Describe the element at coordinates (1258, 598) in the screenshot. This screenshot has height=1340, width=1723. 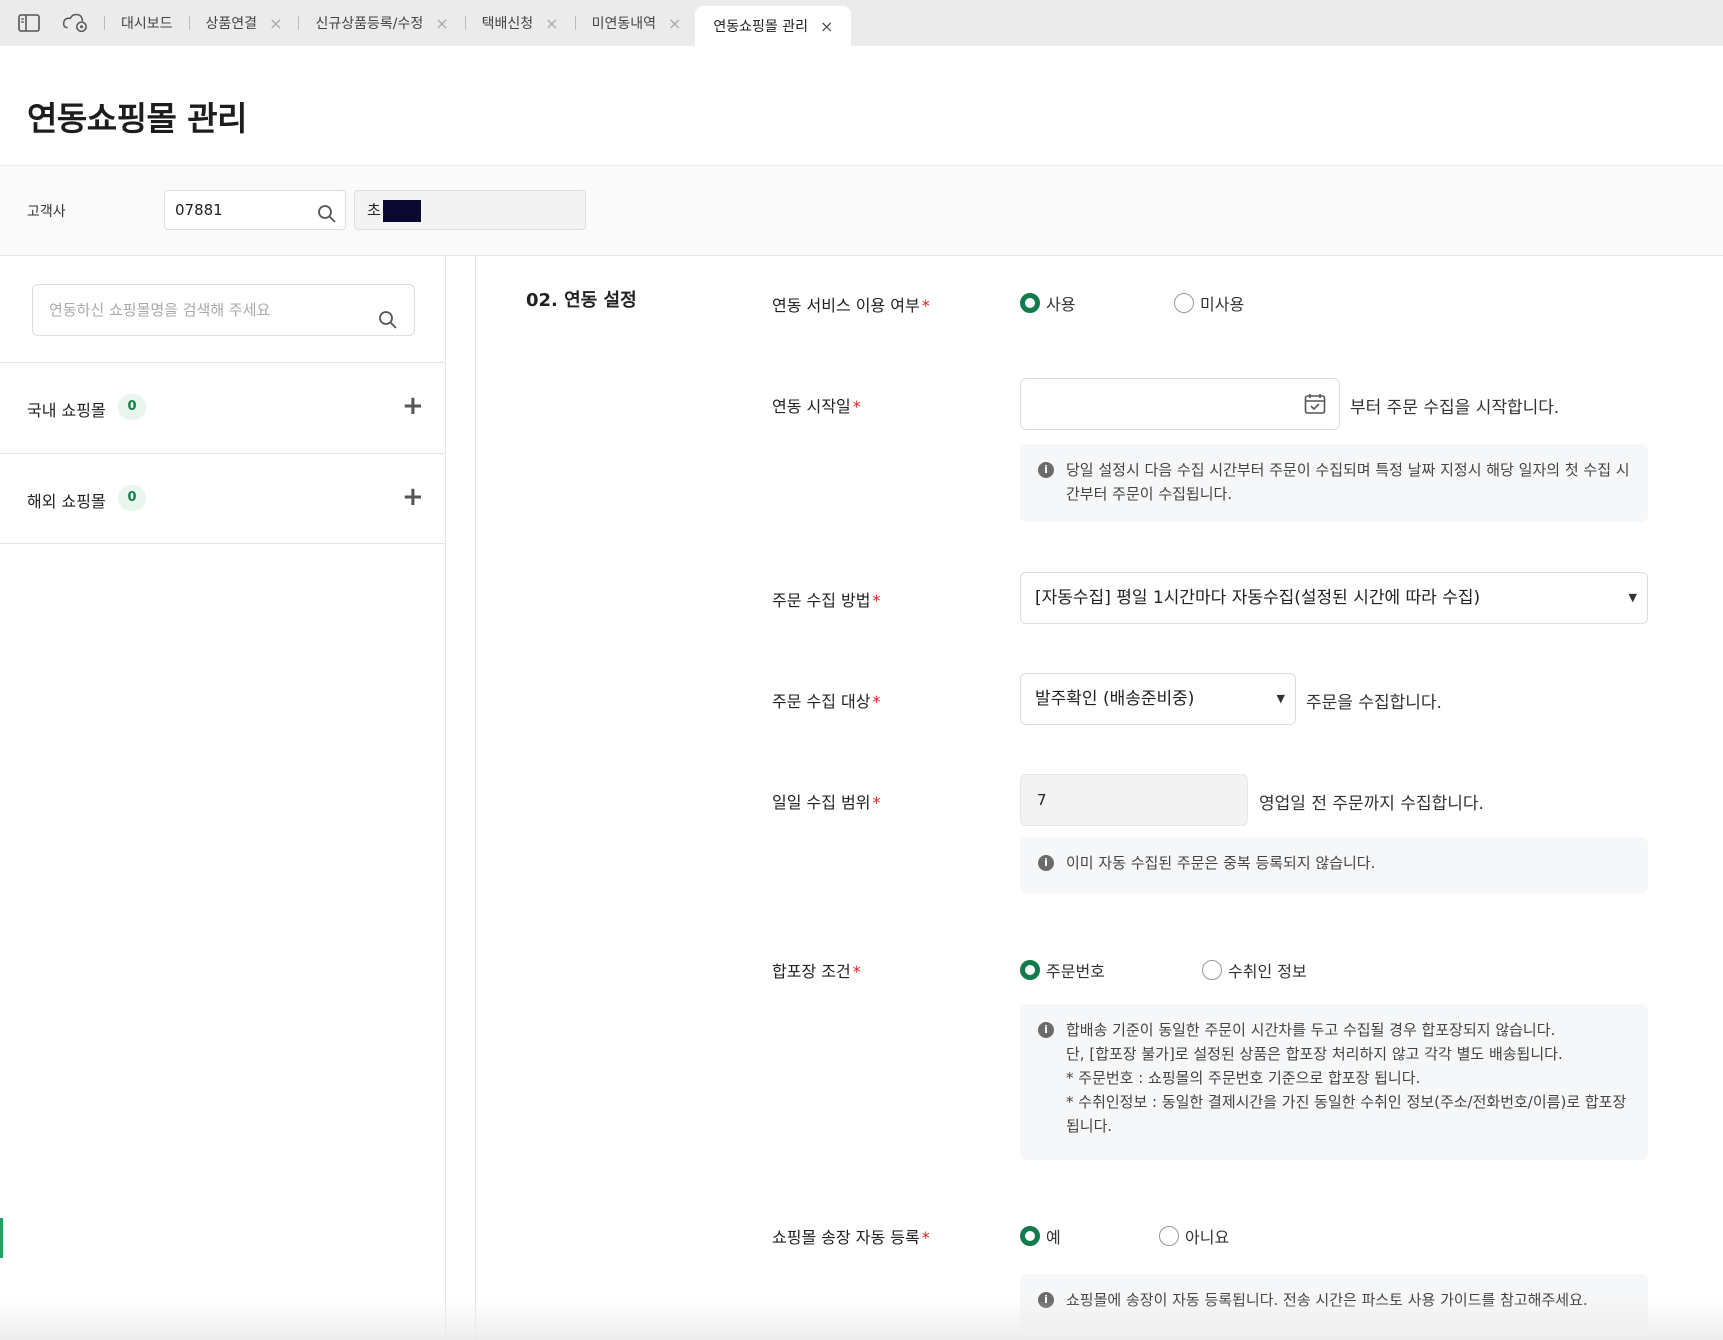
I see `select-value: [자동수집] 평일 1시간마다 자동수집(설정된 시간에 따라 수집)` at that location.